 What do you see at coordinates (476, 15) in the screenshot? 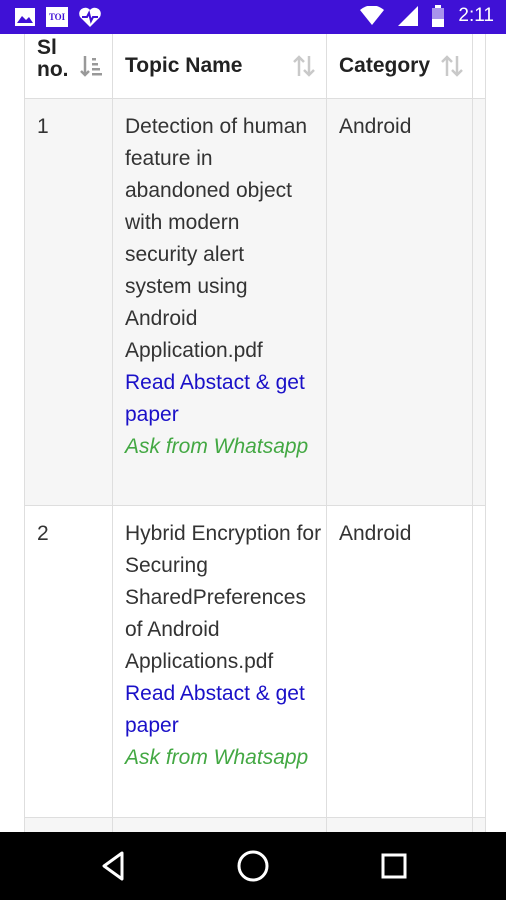
I see `clock: 2:11` at bounding box center [476, 15].